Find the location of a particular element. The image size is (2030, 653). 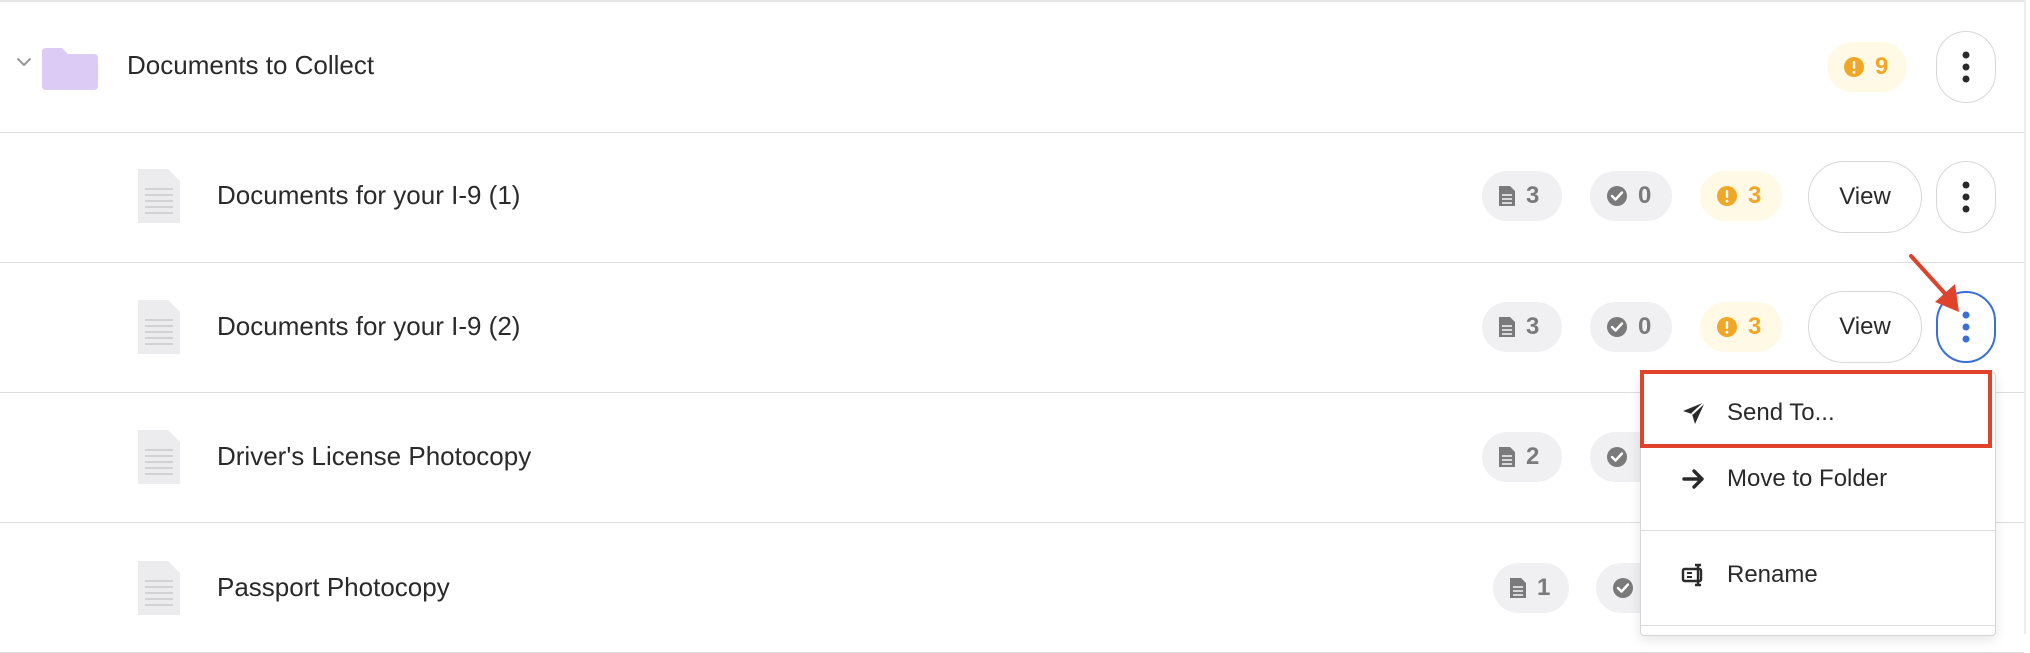

menu-item-label: Rename is located at coordinates (1772, 574).